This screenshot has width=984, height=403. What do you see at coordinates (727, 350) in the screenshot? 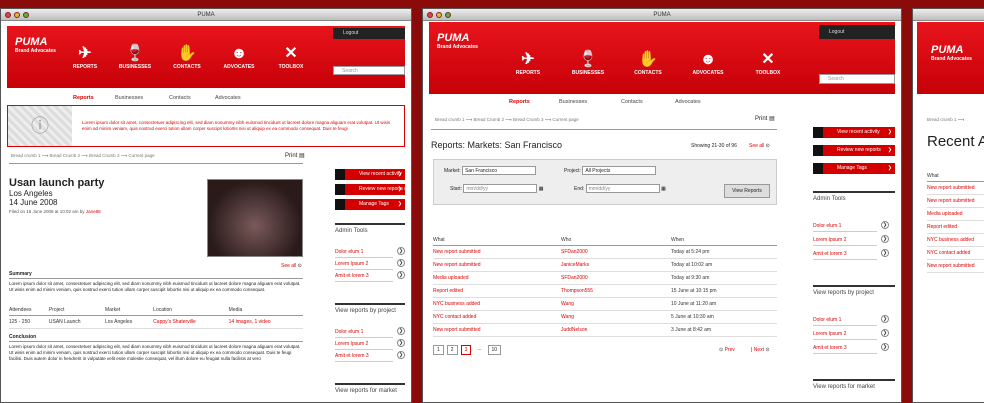
I see `prev-link: ⊙ Prev` at bounding box center [727, 350].